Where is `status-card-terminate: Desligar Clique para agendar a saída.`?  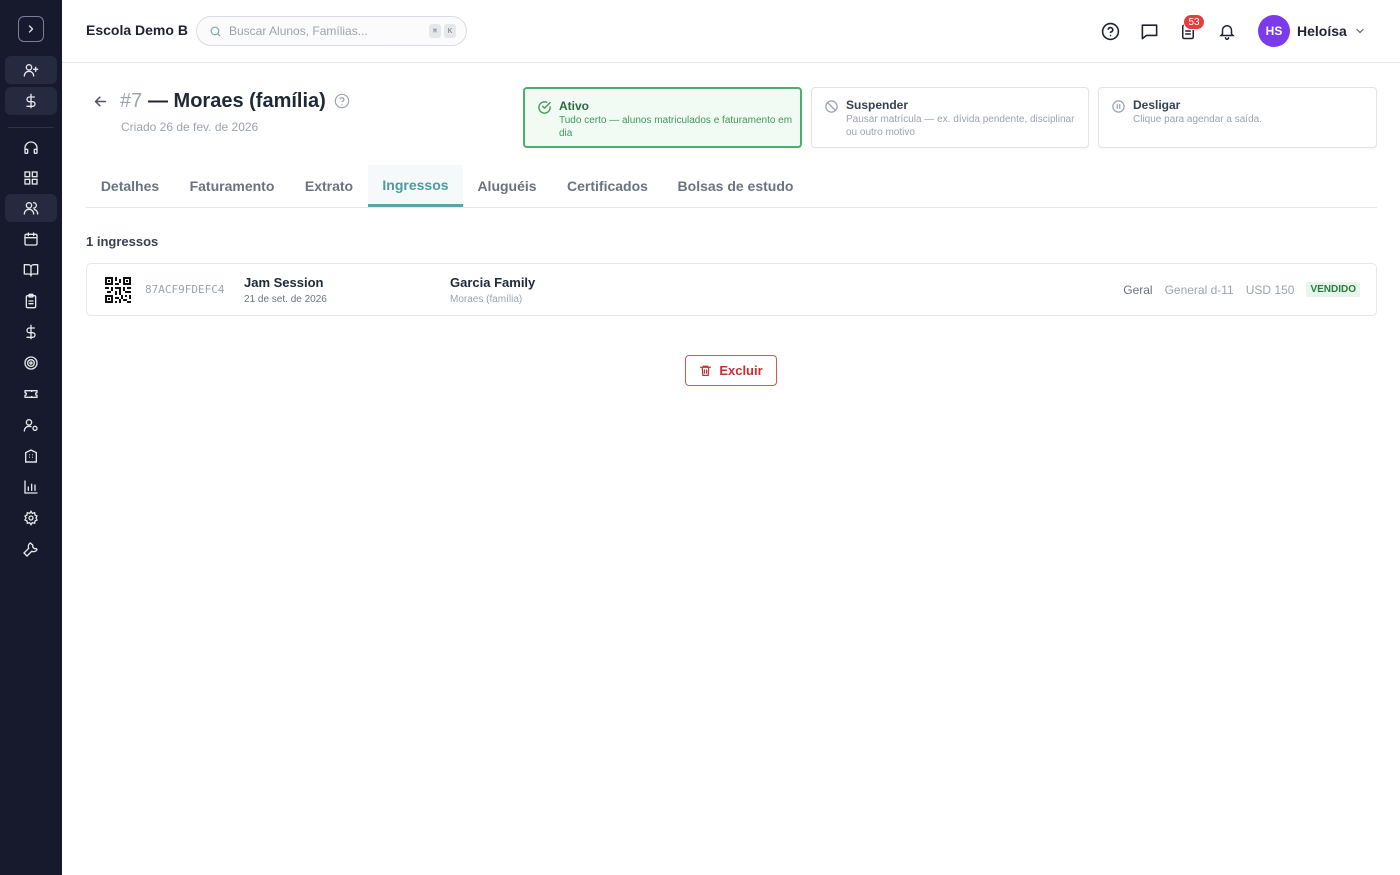
status-card-terminate: Desligar Clique para agendar a saída. is located at coordinates (1237, 117).